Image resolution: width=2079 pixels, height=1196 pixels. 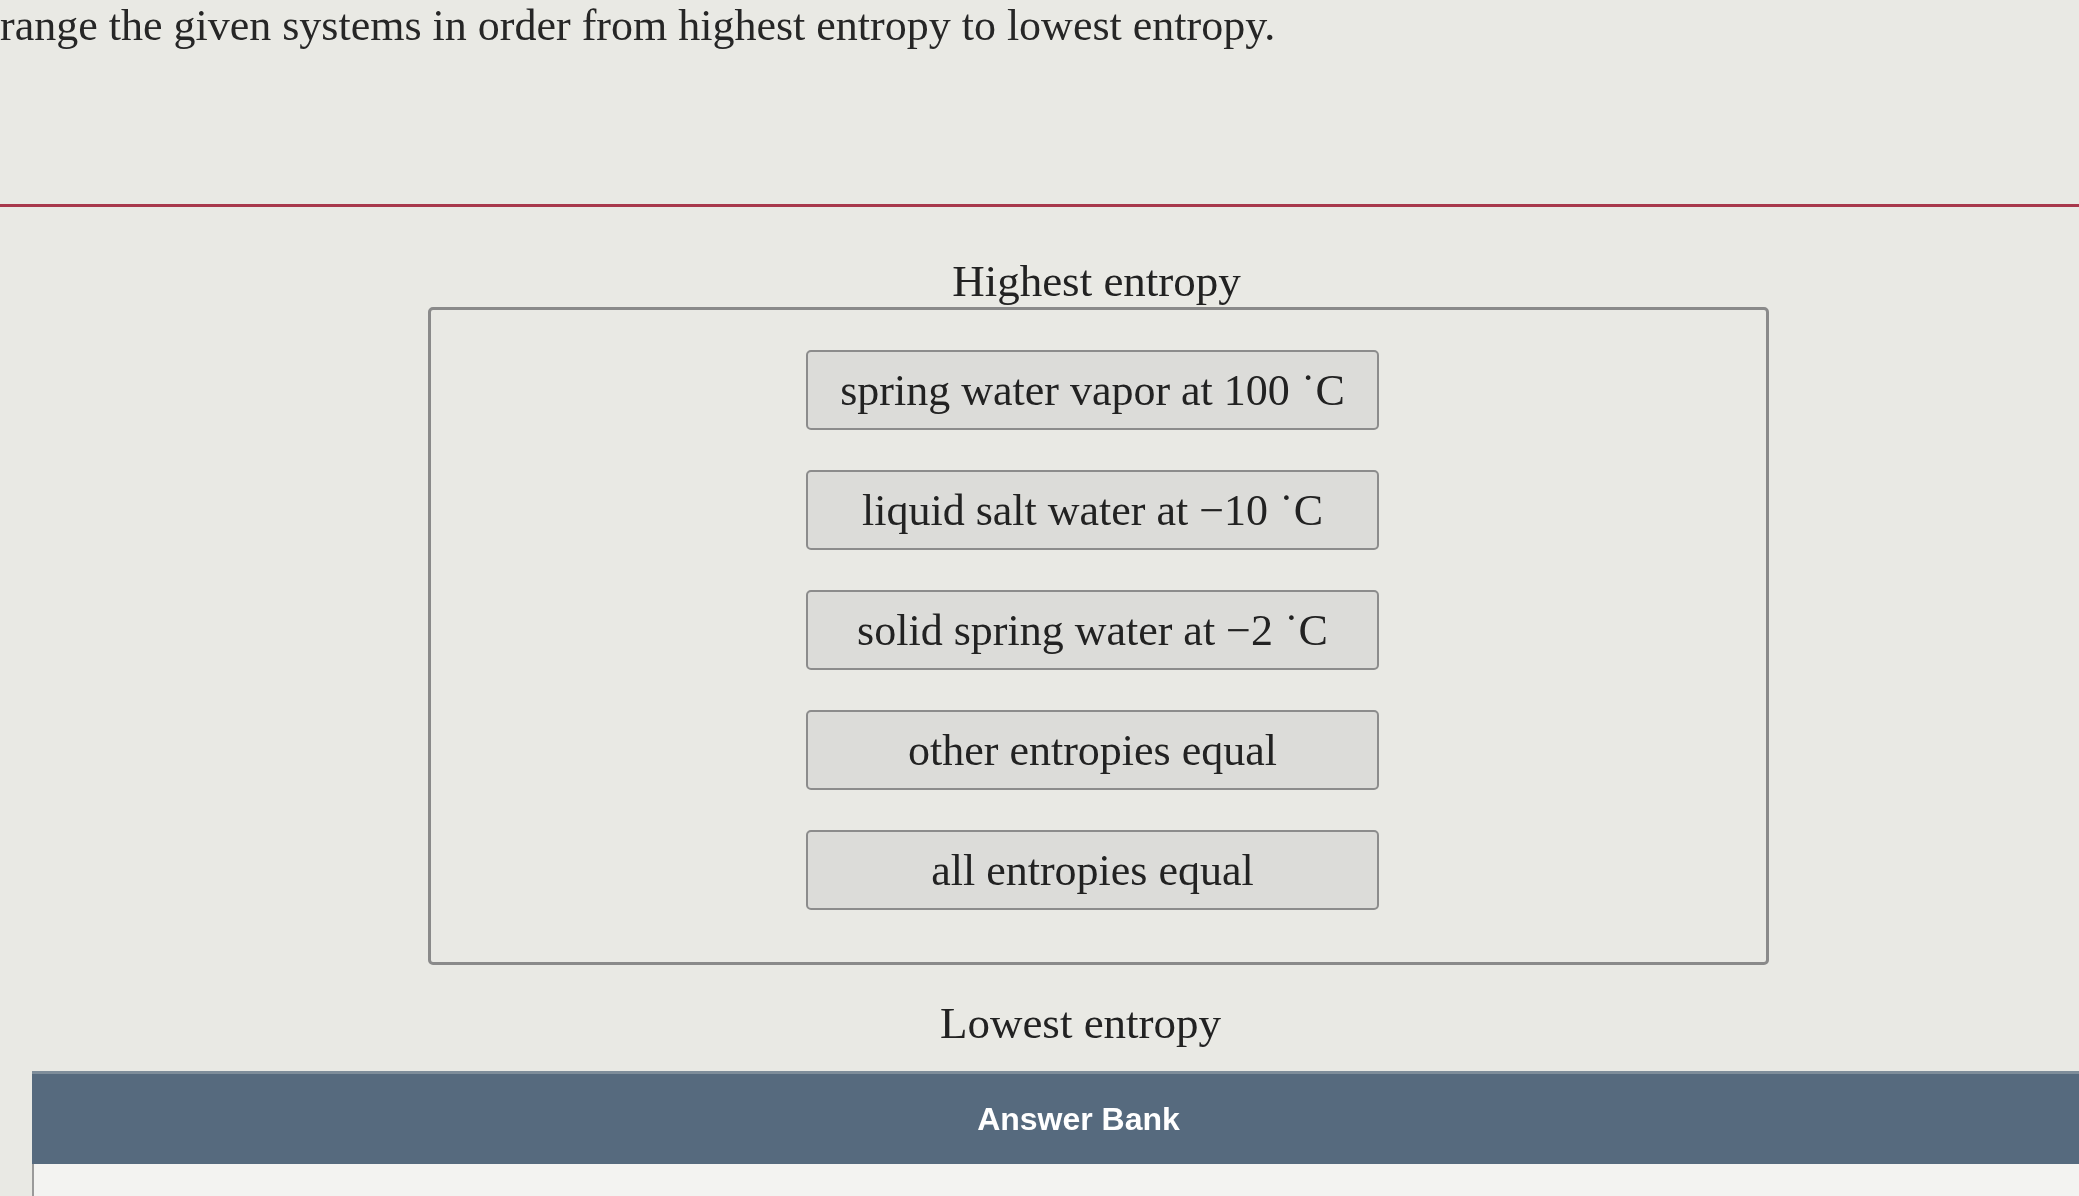 I want to click on answer-tile: liquid salt water at −10 ˙C, so click(x=1092, y=510).